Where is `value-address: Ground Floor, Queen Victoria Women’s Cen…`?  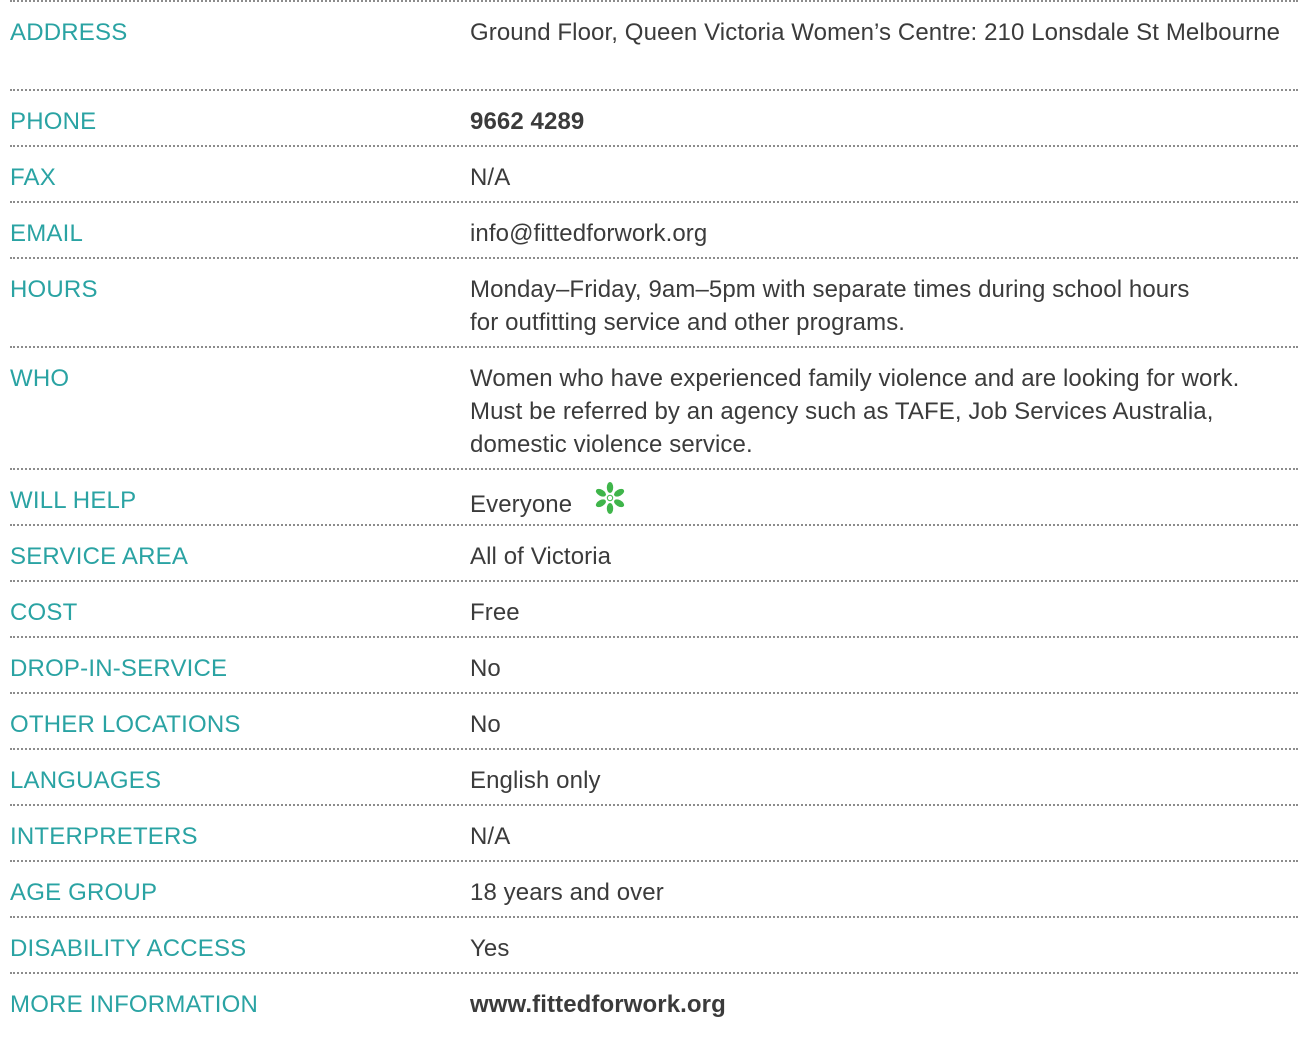
value-address: Ground Floor, Queen Victoria Women’s Cen… is located at coordinates (875, 32).